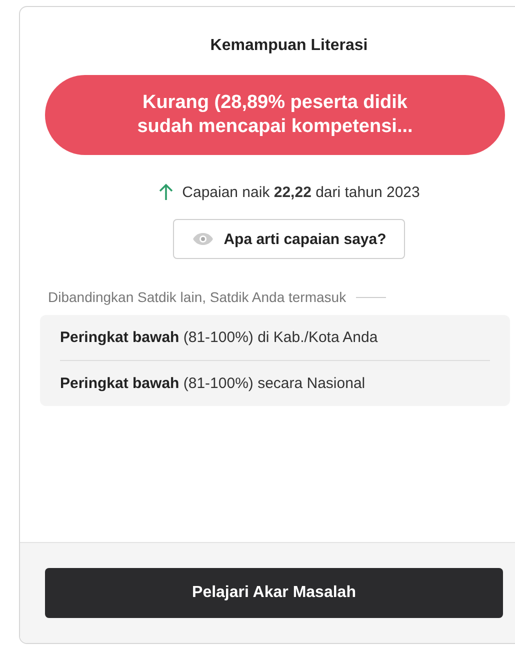 Image resolution: width=515 pixels, height=649 pixels. I want to click on ranking-text: Peringkat bawah (81-100%) di Kab./Kota Anda, so click(219, 338).